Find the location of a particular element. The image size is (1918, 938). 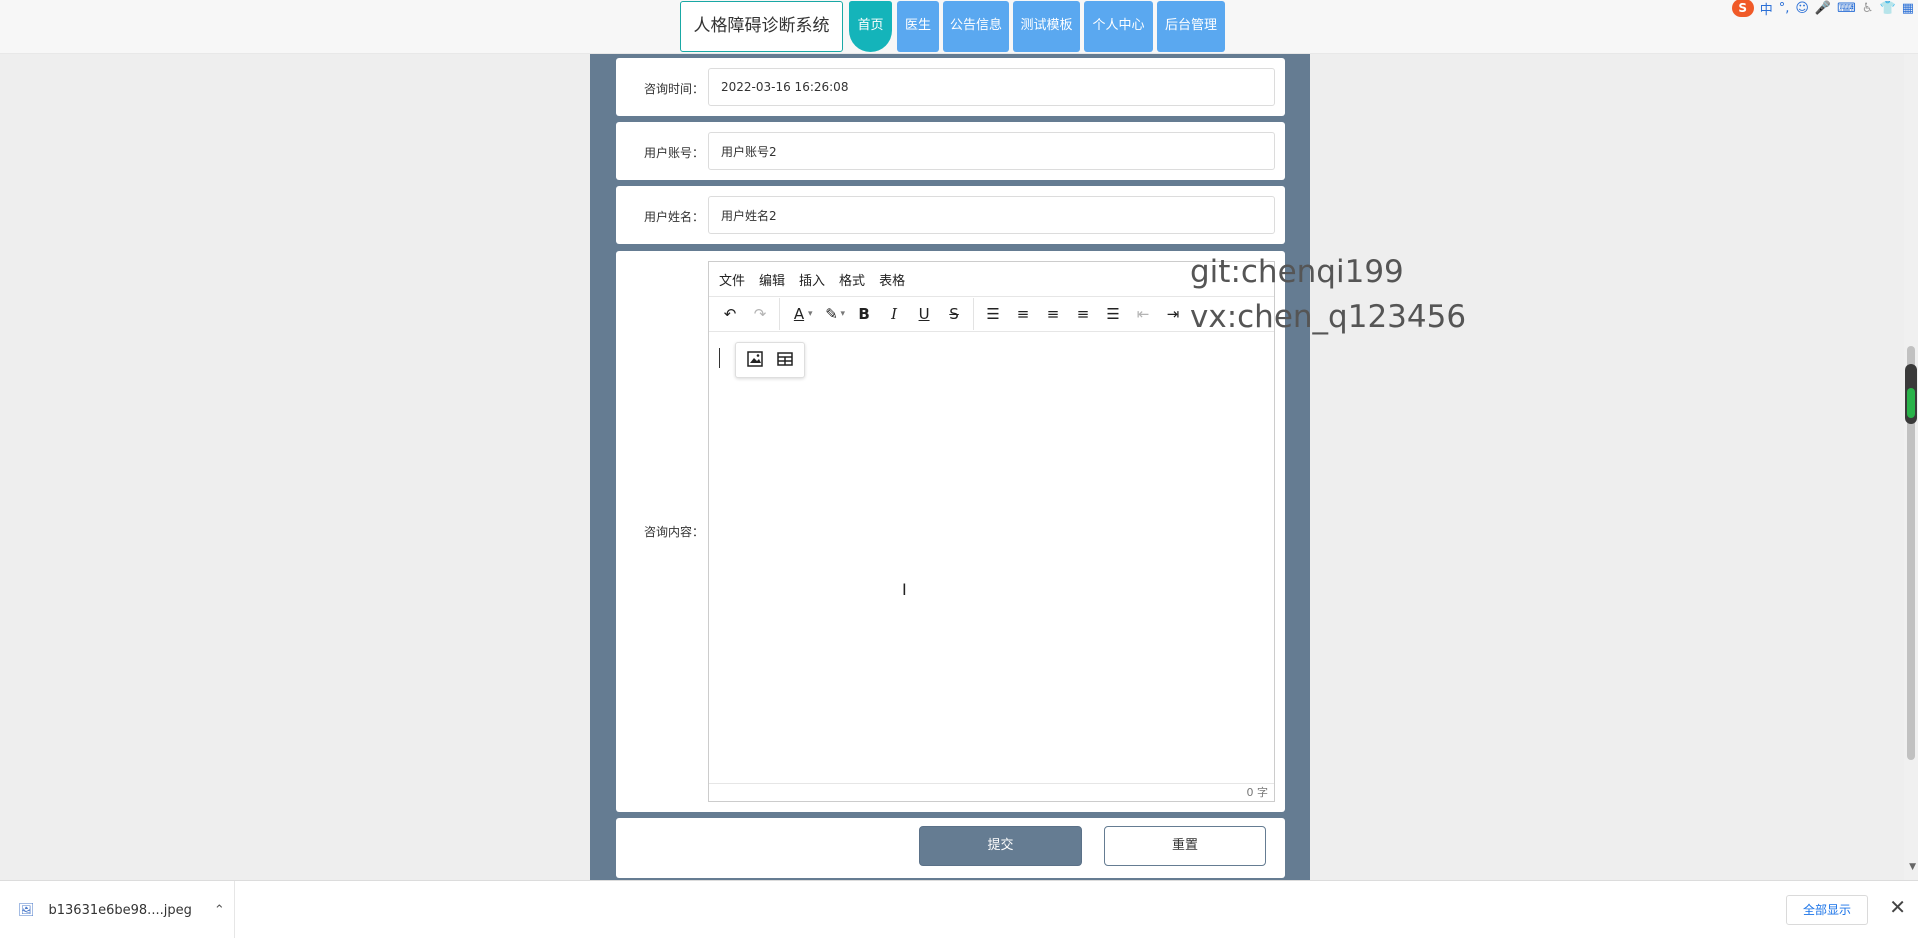

toolbox-icon: ▦ is located at coordinates (1908, 8).